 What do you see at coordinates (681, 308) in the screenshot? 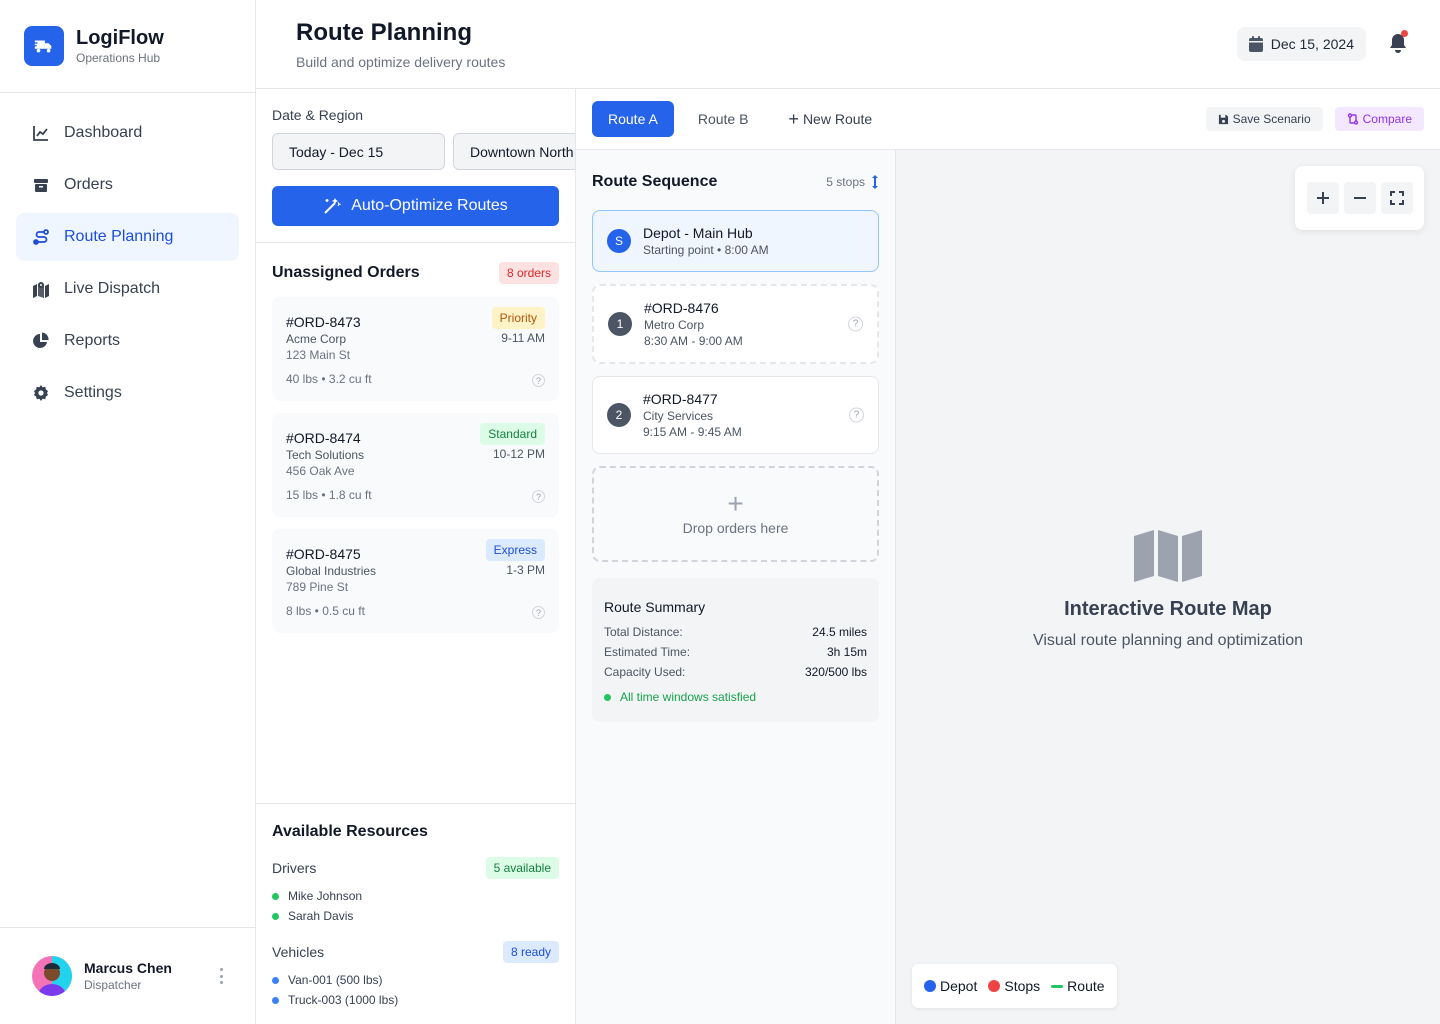
I see `stop-order-id: #ORD-8476` at bounding box center [681, 308].